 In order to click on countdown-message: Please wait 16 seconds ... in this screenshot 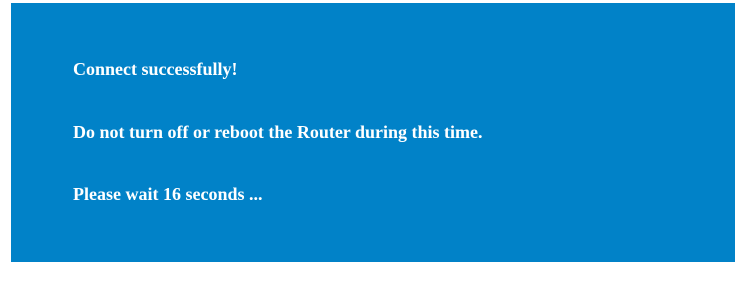, I will do `click(168, 194)`.